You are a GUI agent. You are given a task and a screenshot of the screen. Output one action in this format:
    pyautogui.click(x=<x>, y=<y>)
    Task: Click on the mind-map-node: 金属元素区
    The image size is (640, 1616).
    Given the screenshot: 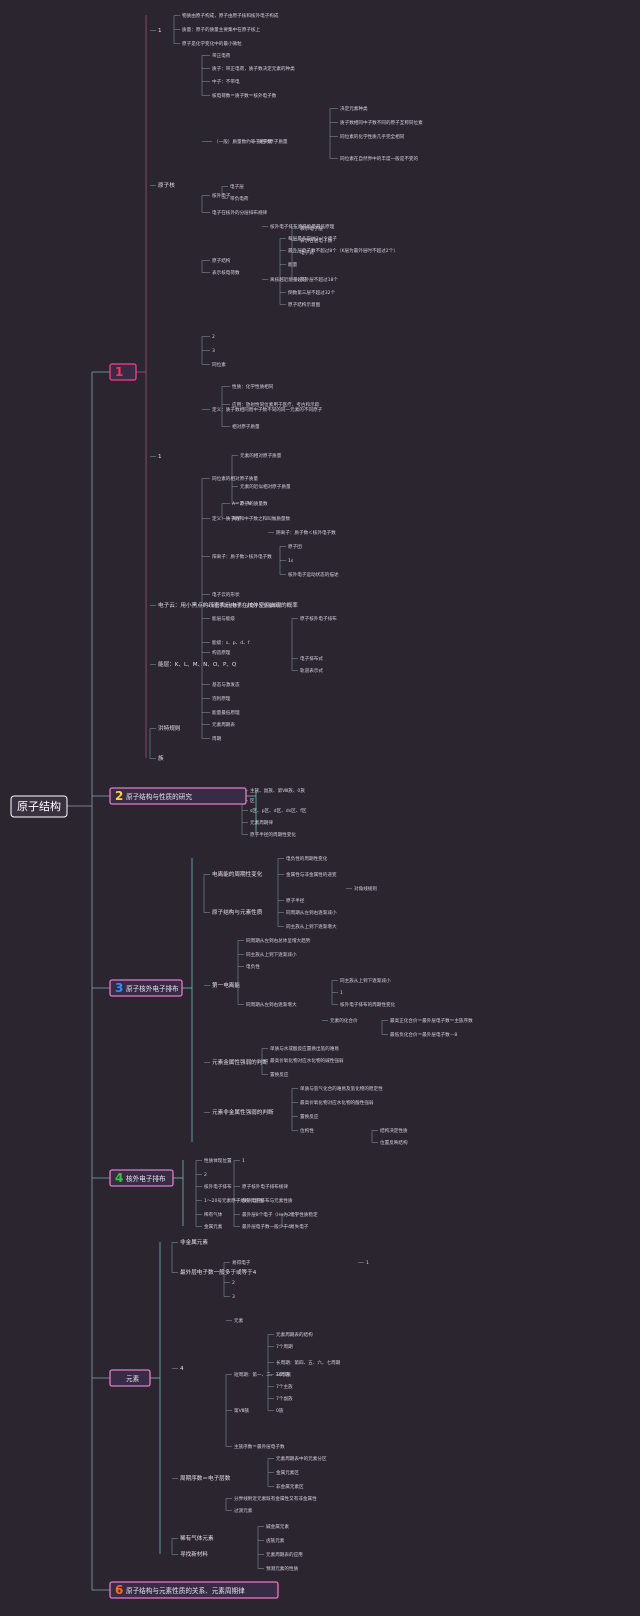 What is the action you would take?
    pyautogui.click(x=287, y=1472)
    